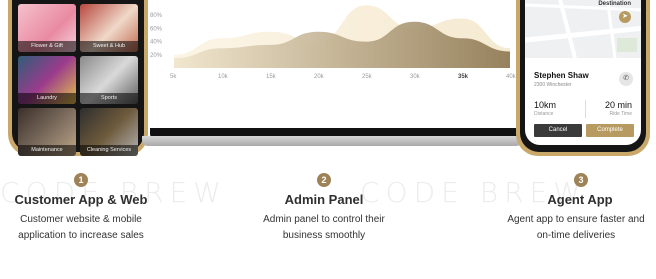 The height and width of the screenshot is (279, 656). I want to click on distance-value: 10km, so click(545, 105).